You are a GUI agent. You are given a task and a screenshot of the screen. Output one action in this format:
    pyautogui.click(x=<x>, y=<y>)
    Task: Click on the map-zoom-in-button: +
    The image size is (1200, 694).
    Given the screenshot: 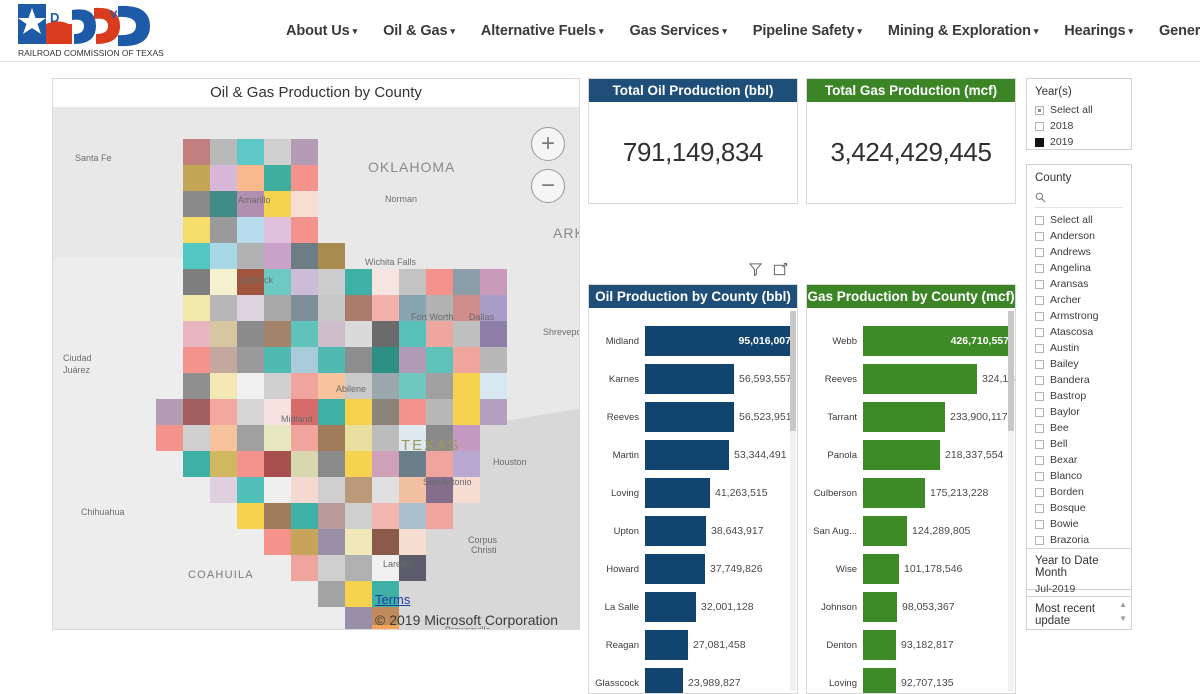 What is the action you would take?
    pyautogui.click(x=548, y=144)
    